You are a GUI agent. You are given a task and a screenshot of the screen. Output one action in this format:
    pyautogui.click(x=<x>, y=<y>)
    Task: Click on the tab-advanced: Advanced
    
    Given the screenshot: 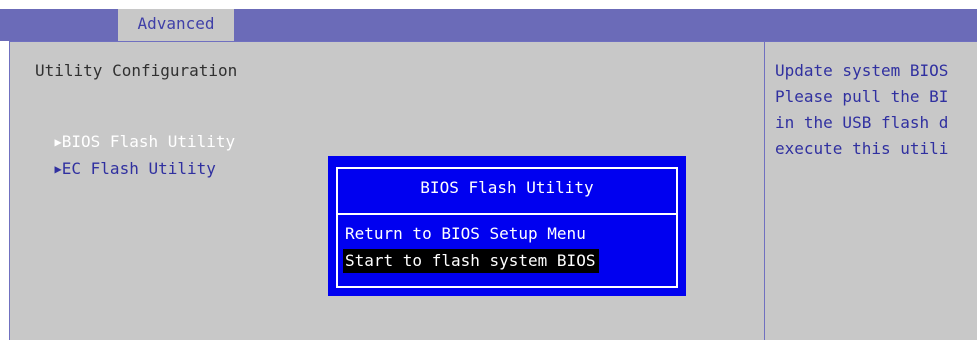 What is the action you would take?
    pyautogui.click(x=176, y=25)
    